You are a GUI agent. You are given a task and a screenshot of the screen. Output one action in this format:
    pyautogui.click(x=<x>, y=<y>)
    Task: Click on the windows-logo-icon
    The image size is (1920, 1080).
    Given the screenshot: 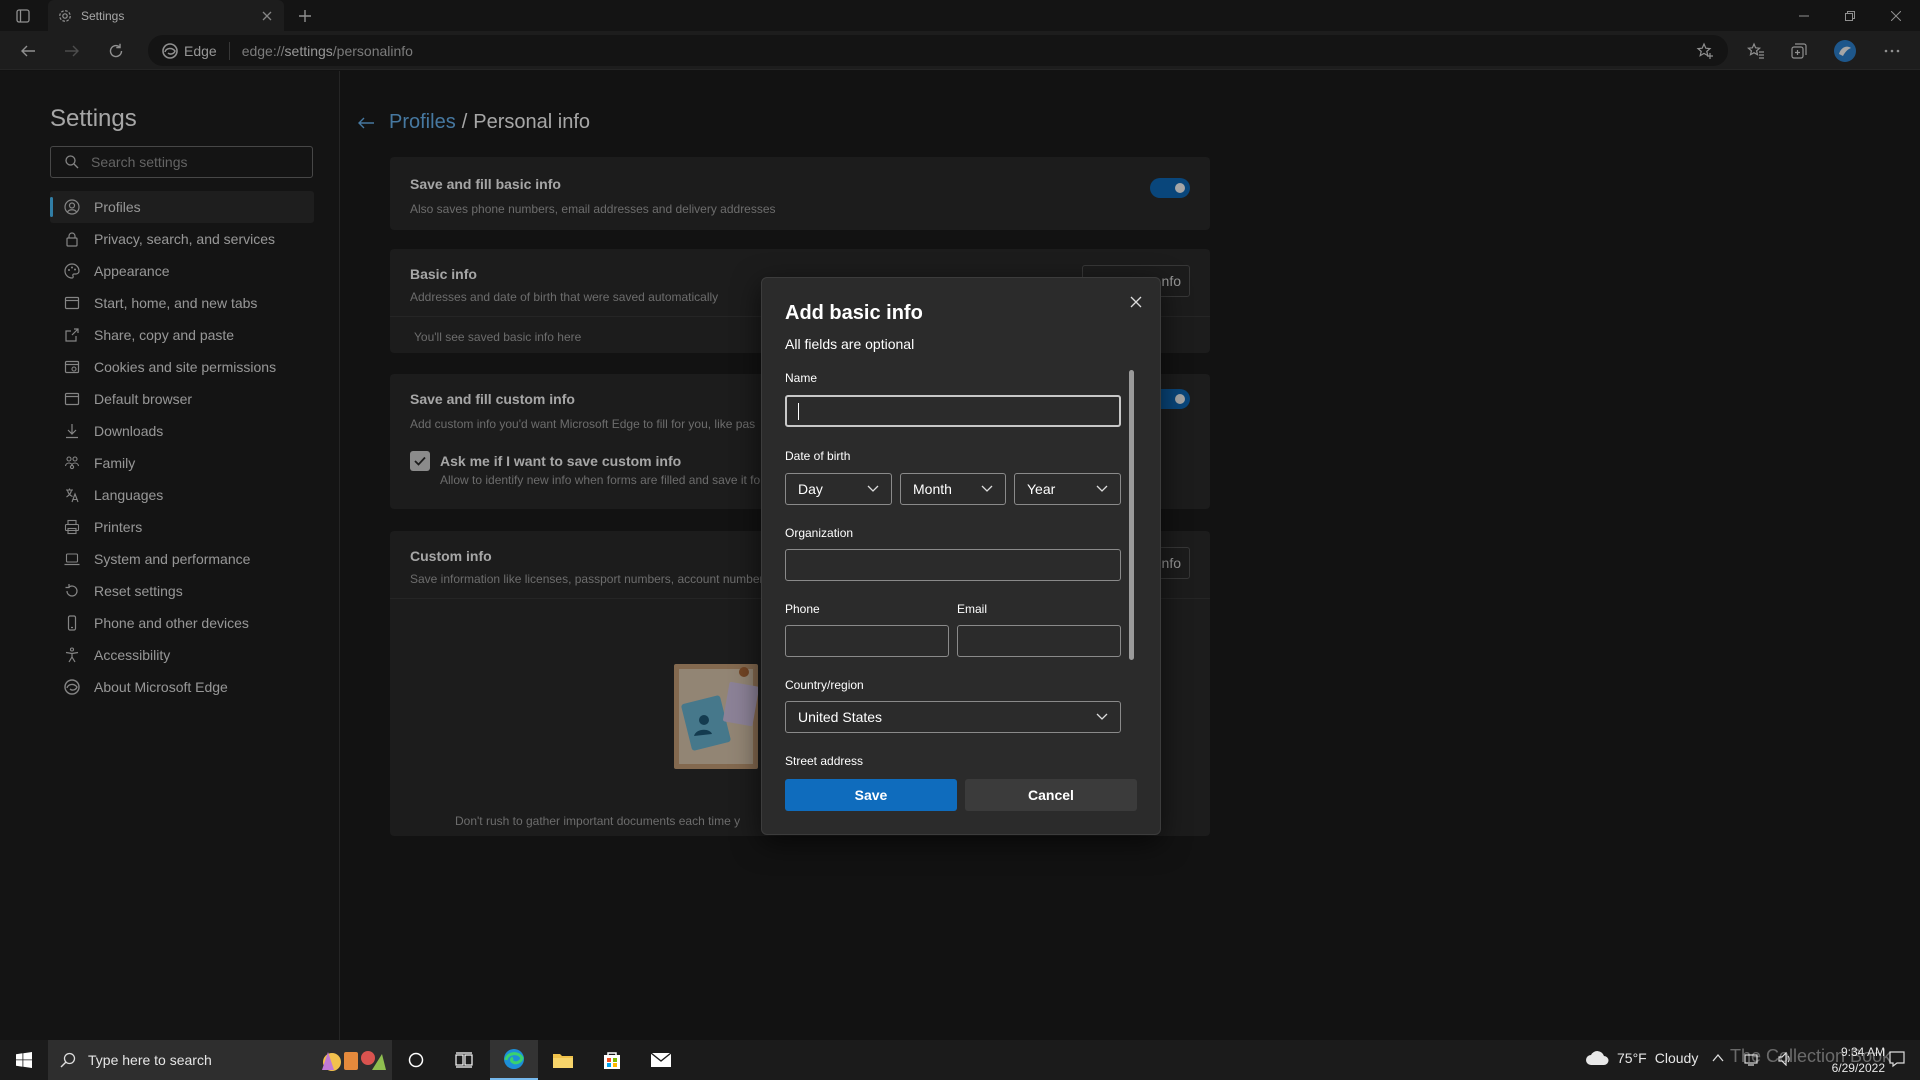 What is the action you would take?
    pyautogui.click(x=24, y=1060)
    